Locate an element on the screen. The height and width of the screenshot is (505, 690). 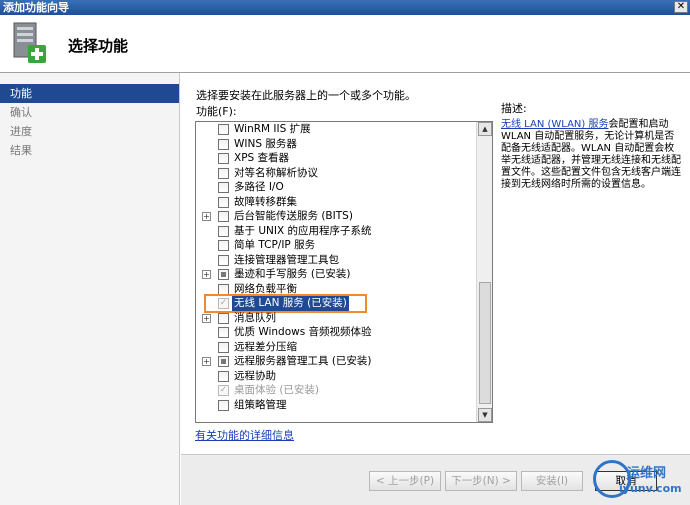
next-button: 下一步(N) > is located at coordinates (481, 481).